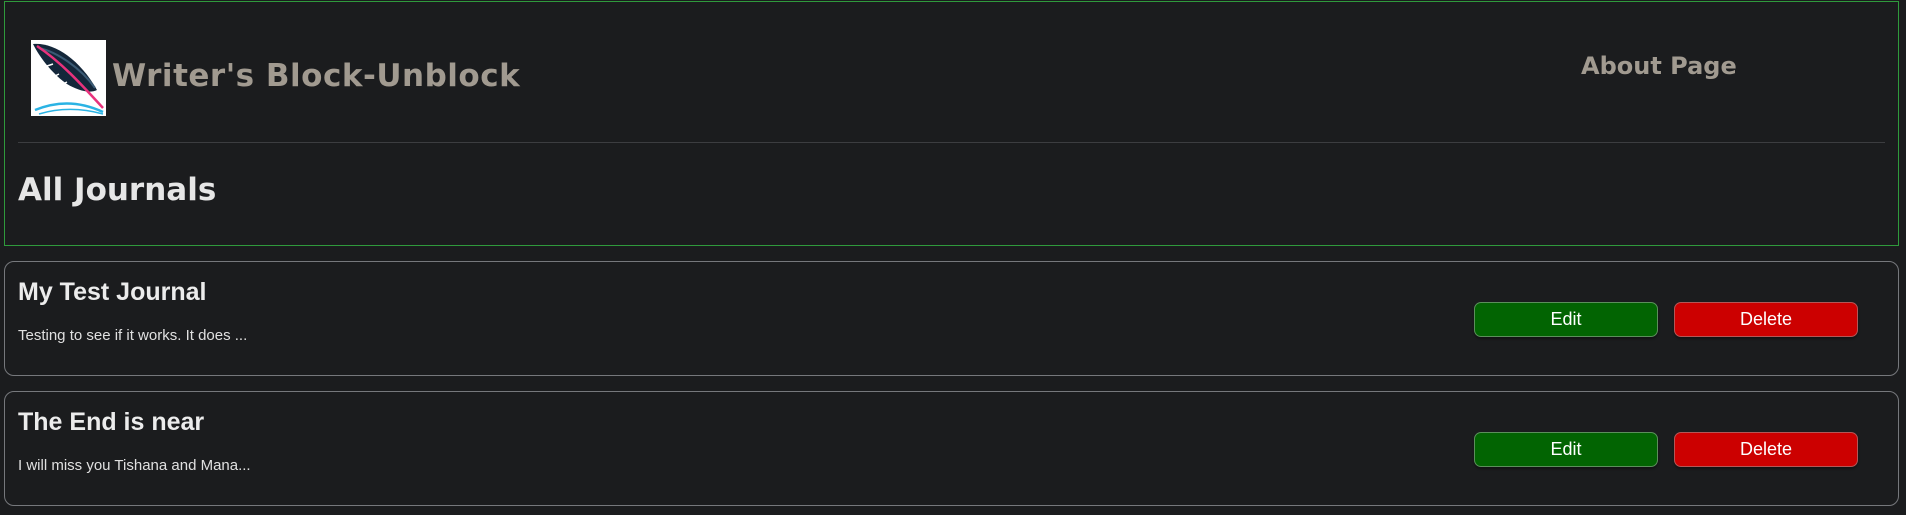 The height and width of the screenshot is (515, 1906). Describe the element at coordinates (1659, 66) in the screenshot. I see `about-page-link: About Page` at that location.